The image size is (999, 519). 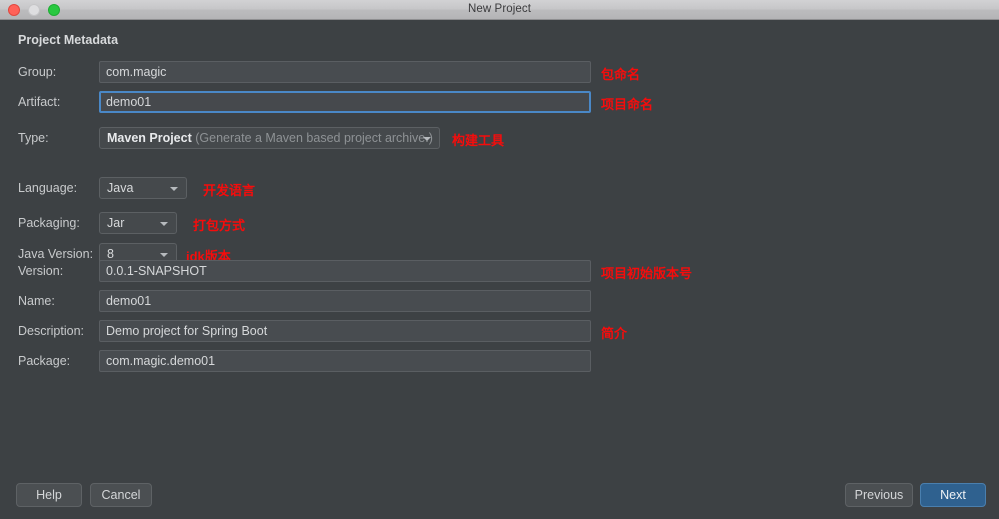 What do you see at coordinates (149, 138) in the screenshot?
I see `type-value-text: Maven Project` at bounding box center [149, 138].